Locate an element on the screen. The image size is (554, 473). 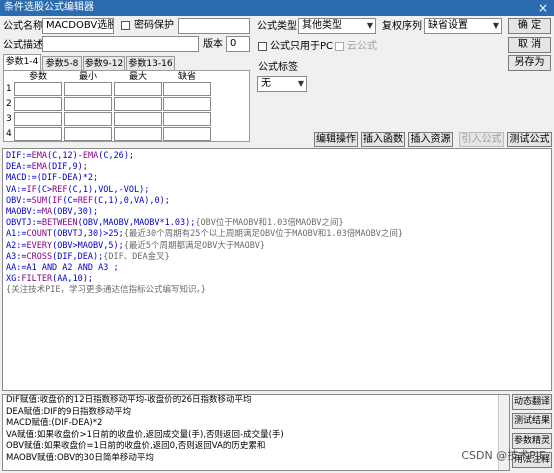
code-token: ), is located at coordinates (93, 189).